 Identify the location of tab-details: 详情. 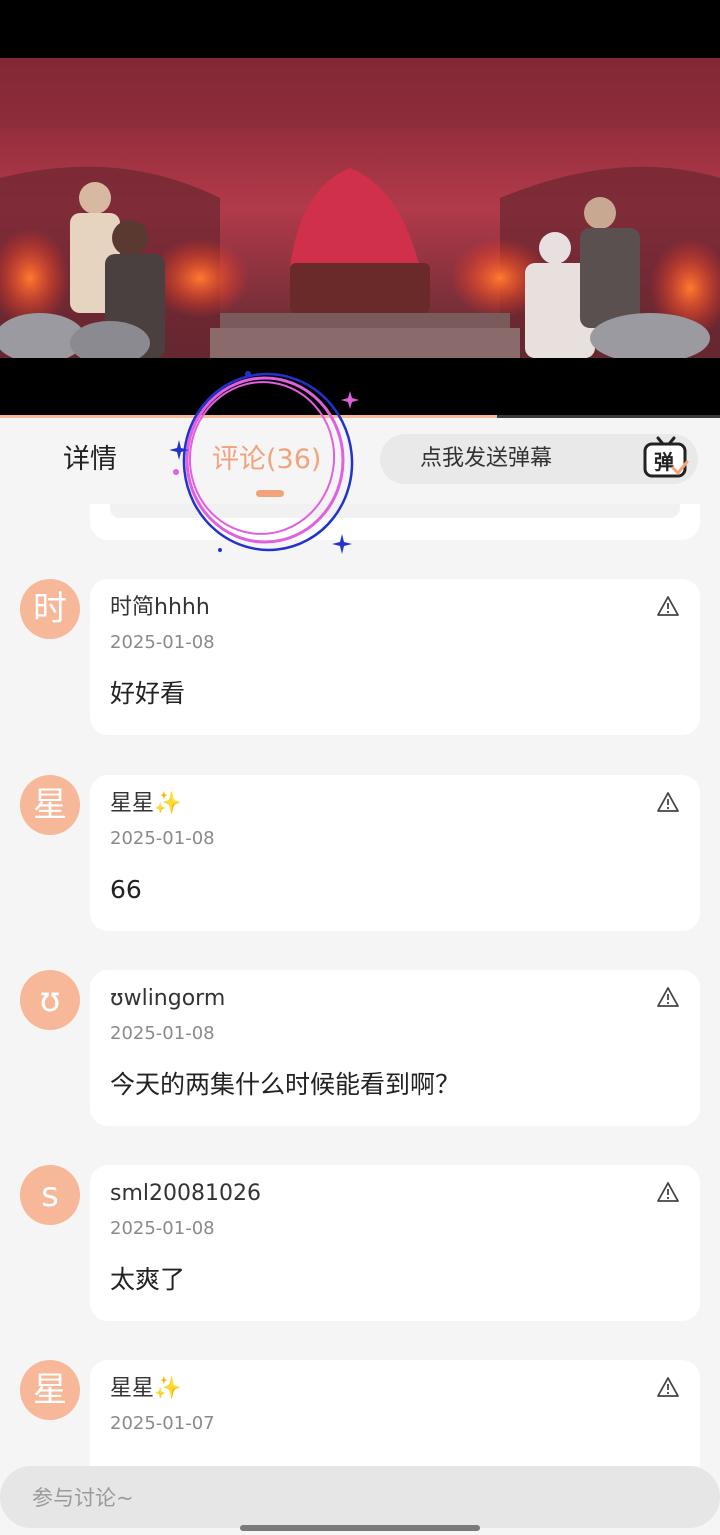
(90, 460).